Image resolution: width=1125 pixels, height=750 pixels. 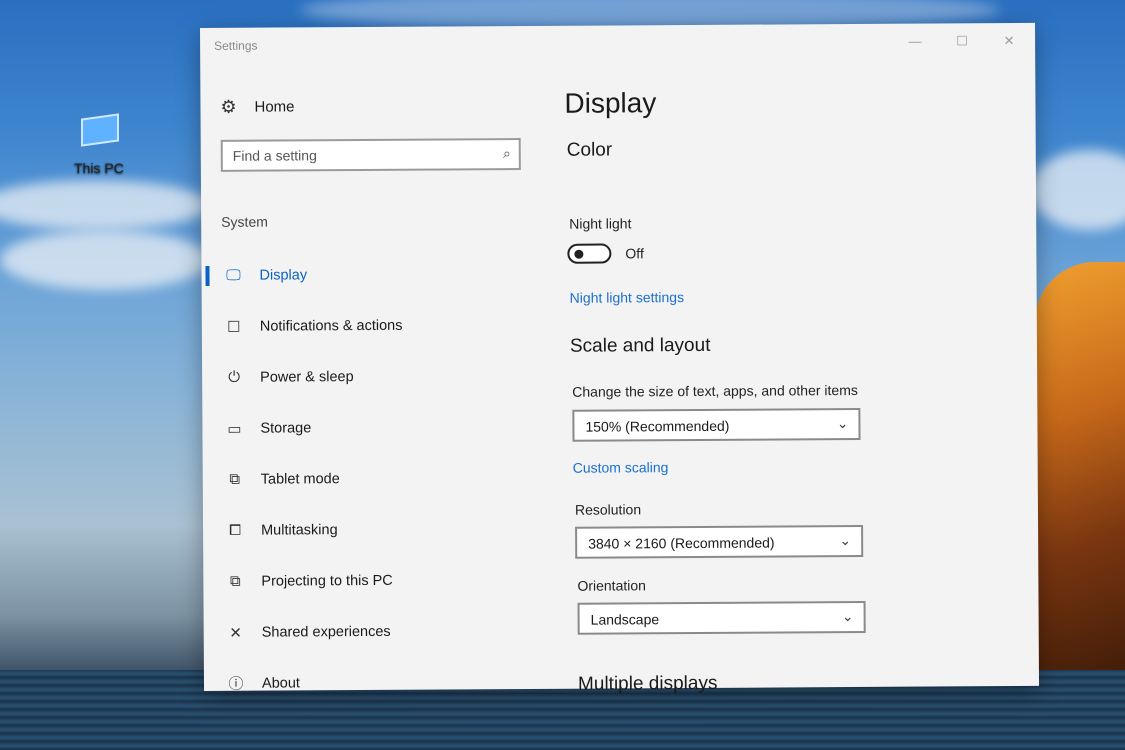 I want to click on sidebar-item-label: Notifications & actions, so click(x=331, y=326).